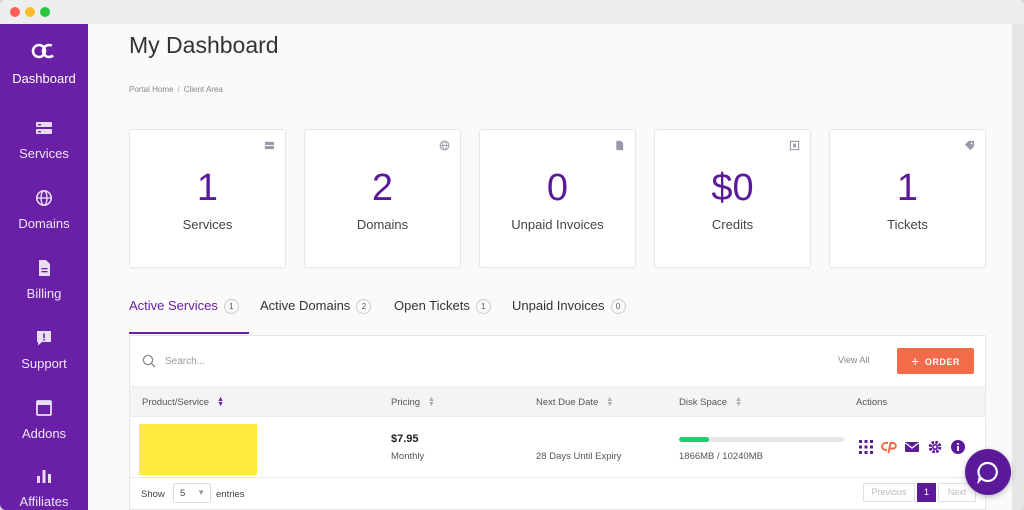 This screenshot has height=510, width=1024. Describe the element at coordinates (567, 402) in the screenshot. I see `column-header-label: Next Due Date` at that location.